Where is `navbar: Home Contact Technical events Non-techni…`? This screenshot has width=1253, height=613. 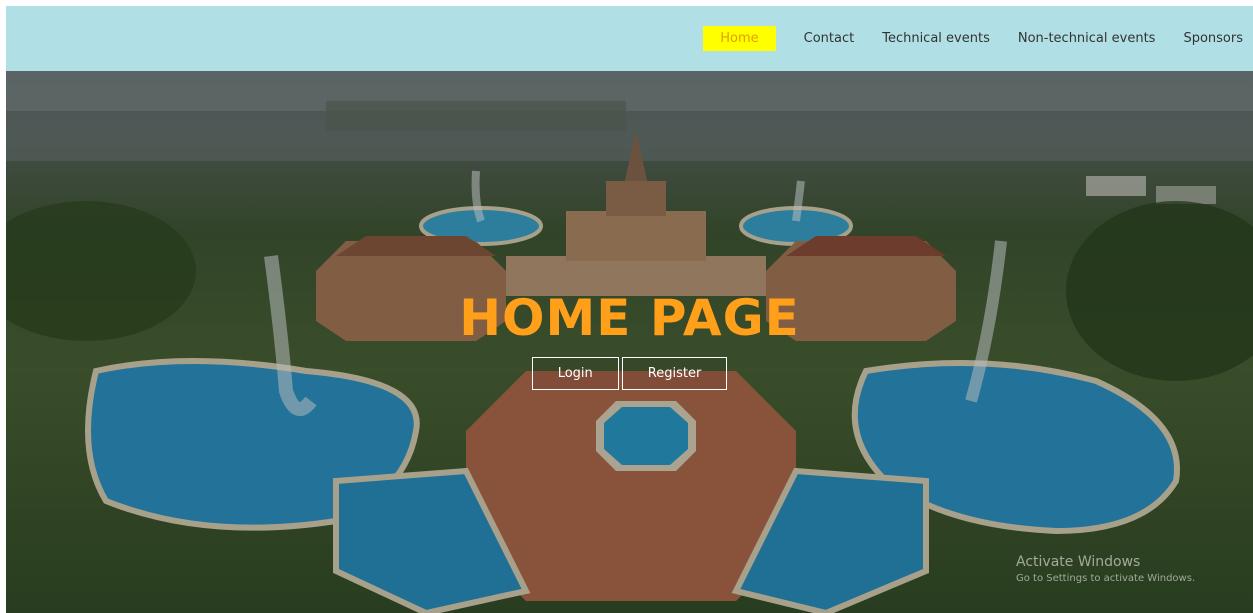 navbar: Home Contact Technical events Non-techni… is located at coordinates (629, 38).